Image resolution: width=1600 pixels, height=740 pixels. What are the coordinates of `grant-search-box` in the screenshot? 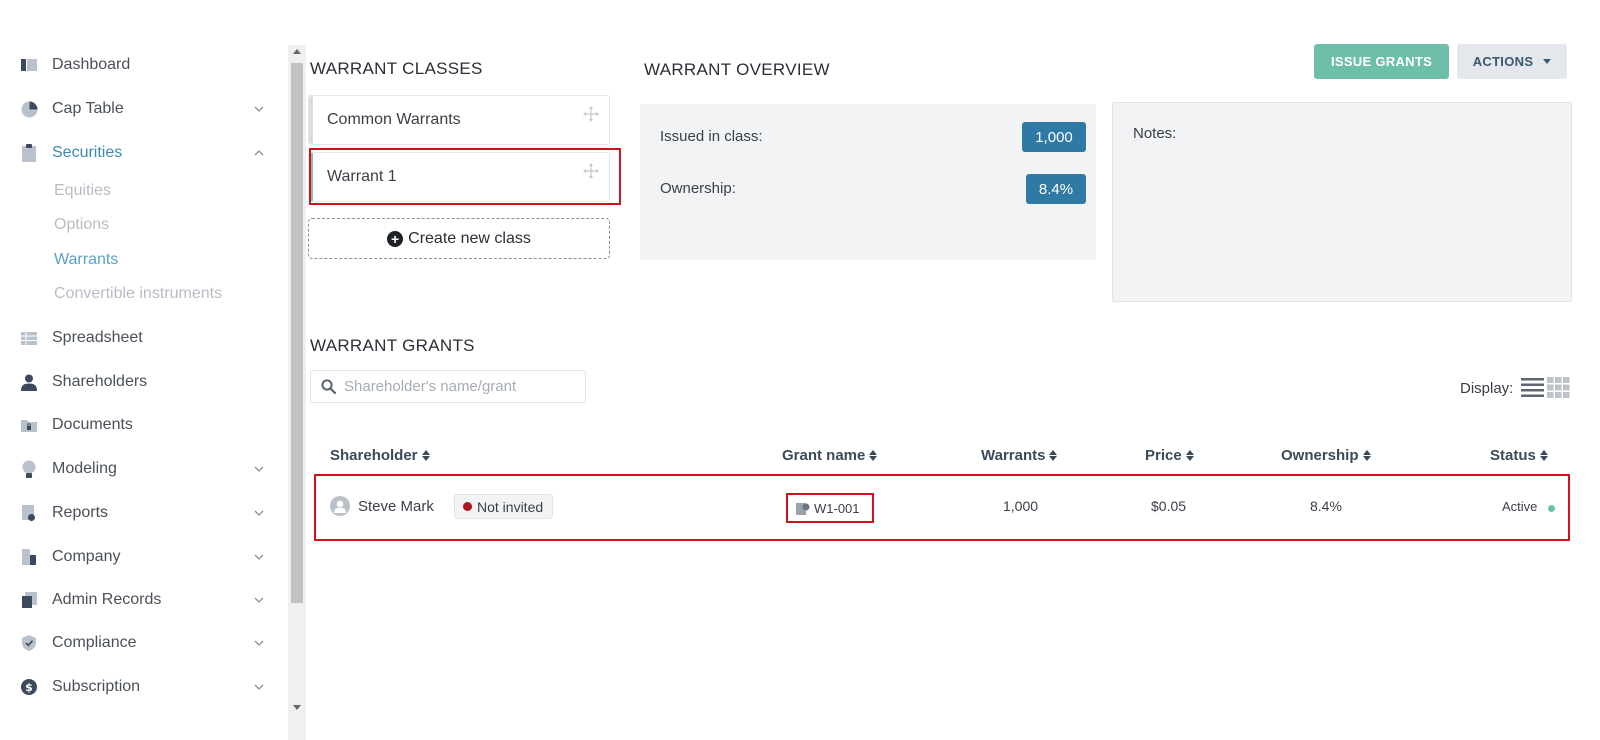 It's located at (448, 386).